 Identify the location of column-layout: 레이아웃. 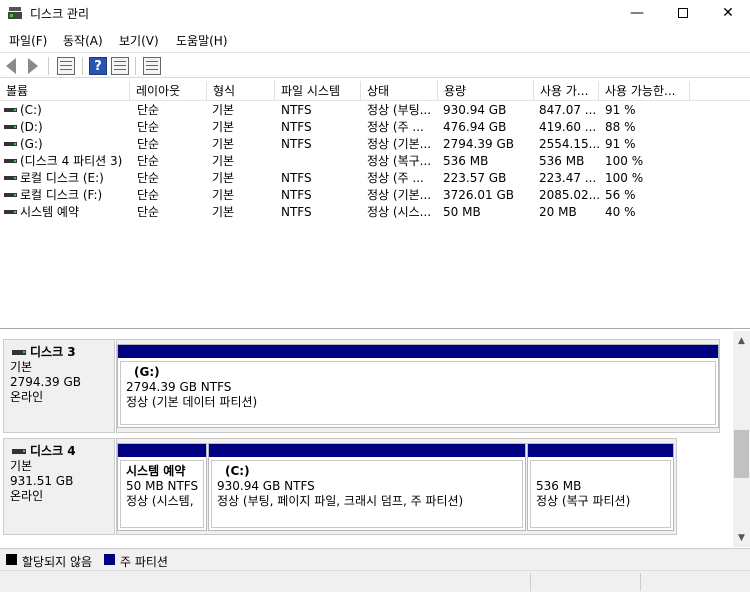
(168, 91).